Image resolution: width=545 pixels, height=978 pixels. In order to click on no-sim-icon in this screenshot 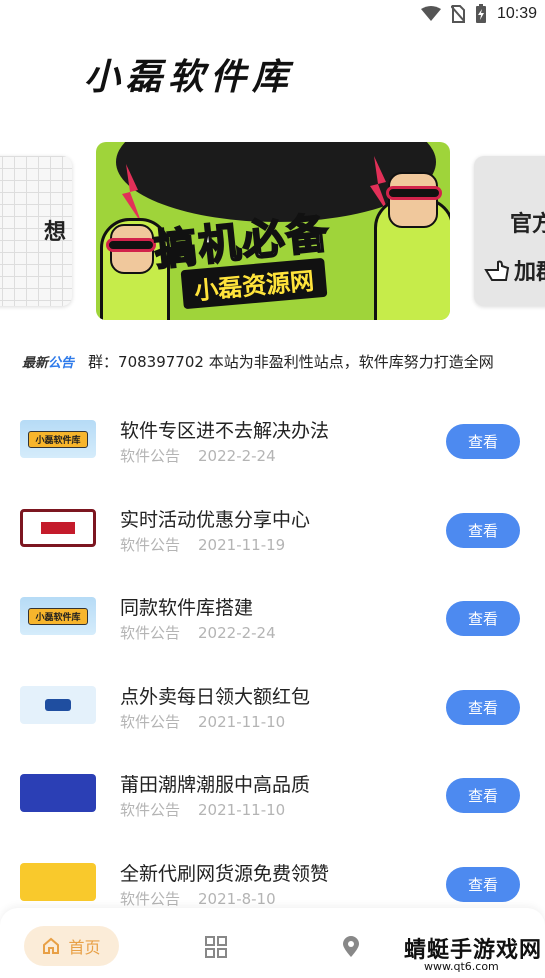, I will do `click(457, 14)`.